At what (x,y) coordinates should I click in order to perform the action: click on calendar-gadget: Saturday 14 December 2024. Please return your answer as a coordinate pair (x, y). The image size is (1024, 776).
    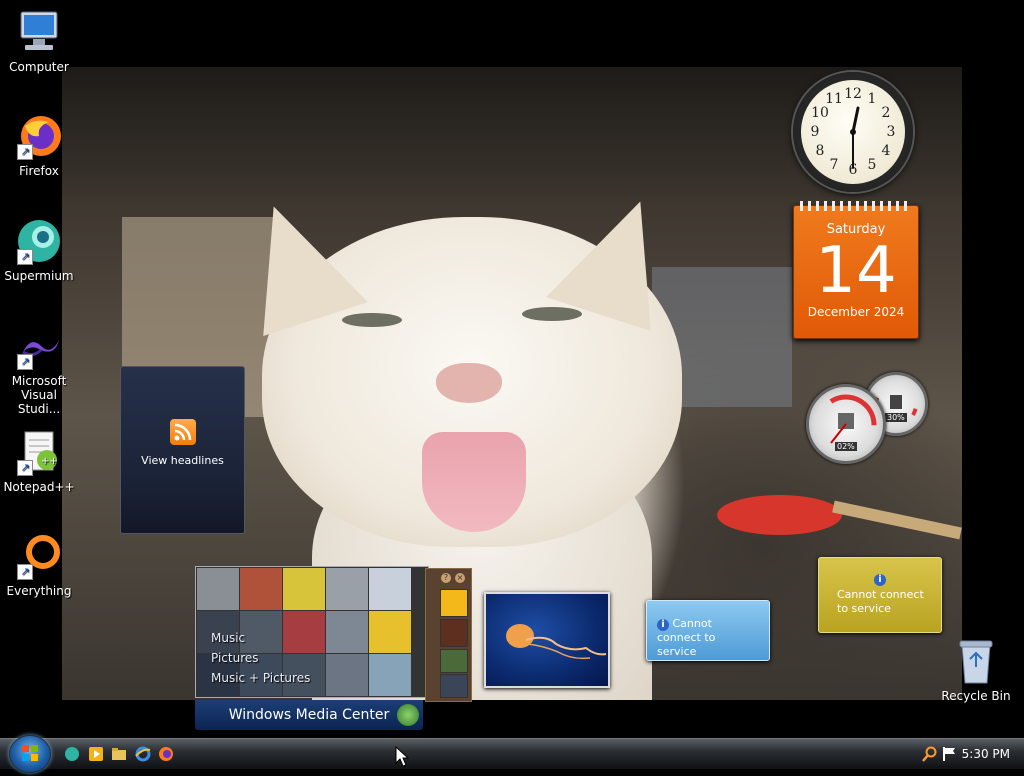
    Looking at the image, I should click on (856, 270).